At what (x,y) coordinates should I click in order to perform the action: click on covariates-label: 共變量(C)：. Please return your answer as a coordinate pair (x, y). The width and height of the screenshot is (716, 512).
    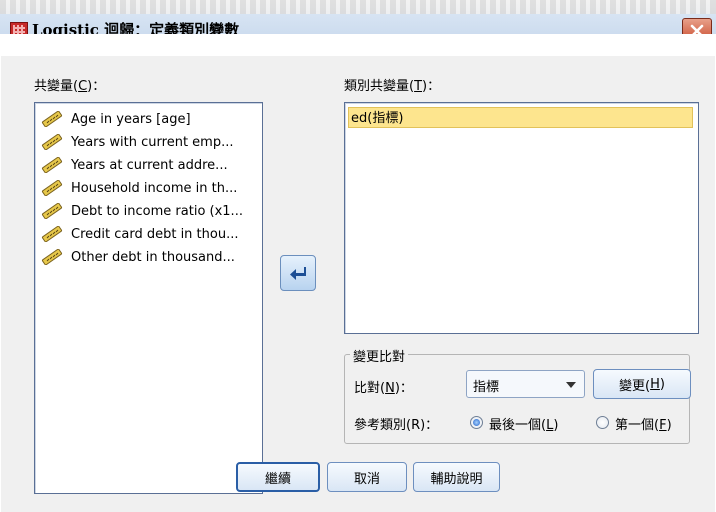
    Looking at the image, I should click on (70, 86).